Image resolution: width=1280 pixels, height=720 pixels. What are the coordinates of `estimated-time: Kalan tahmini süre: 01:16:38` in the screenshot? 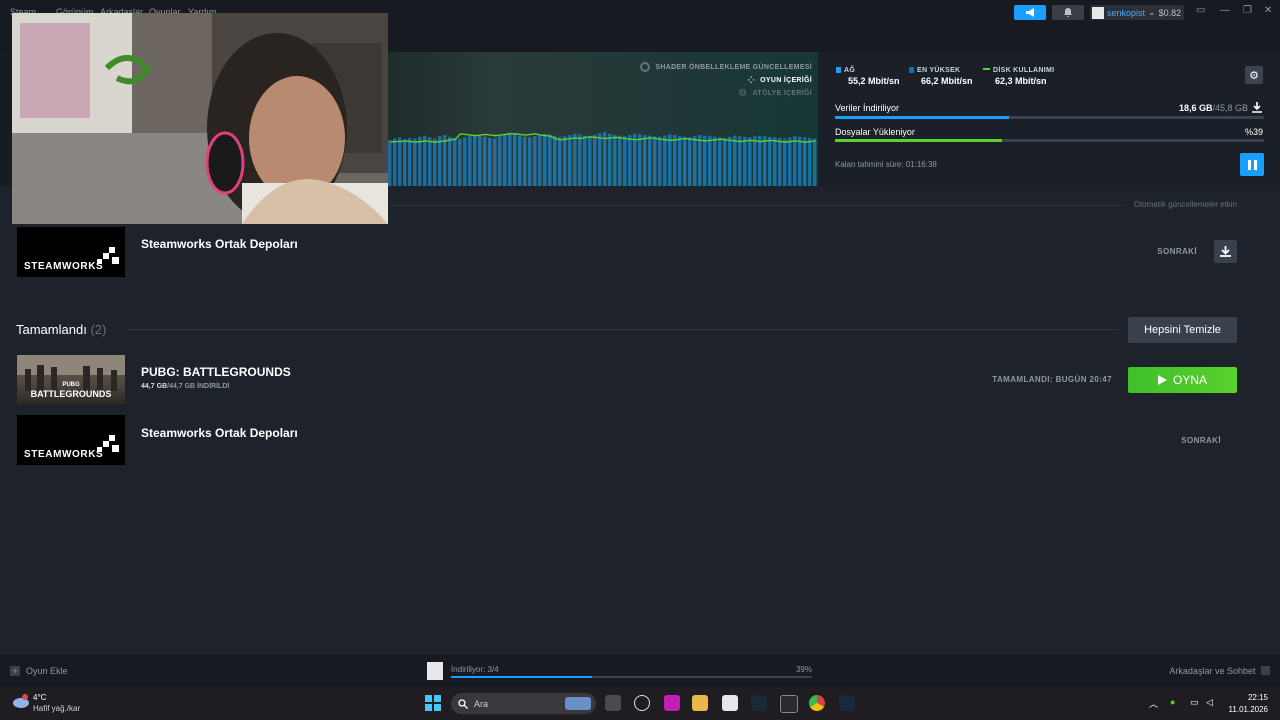 It's located at (886, 164).